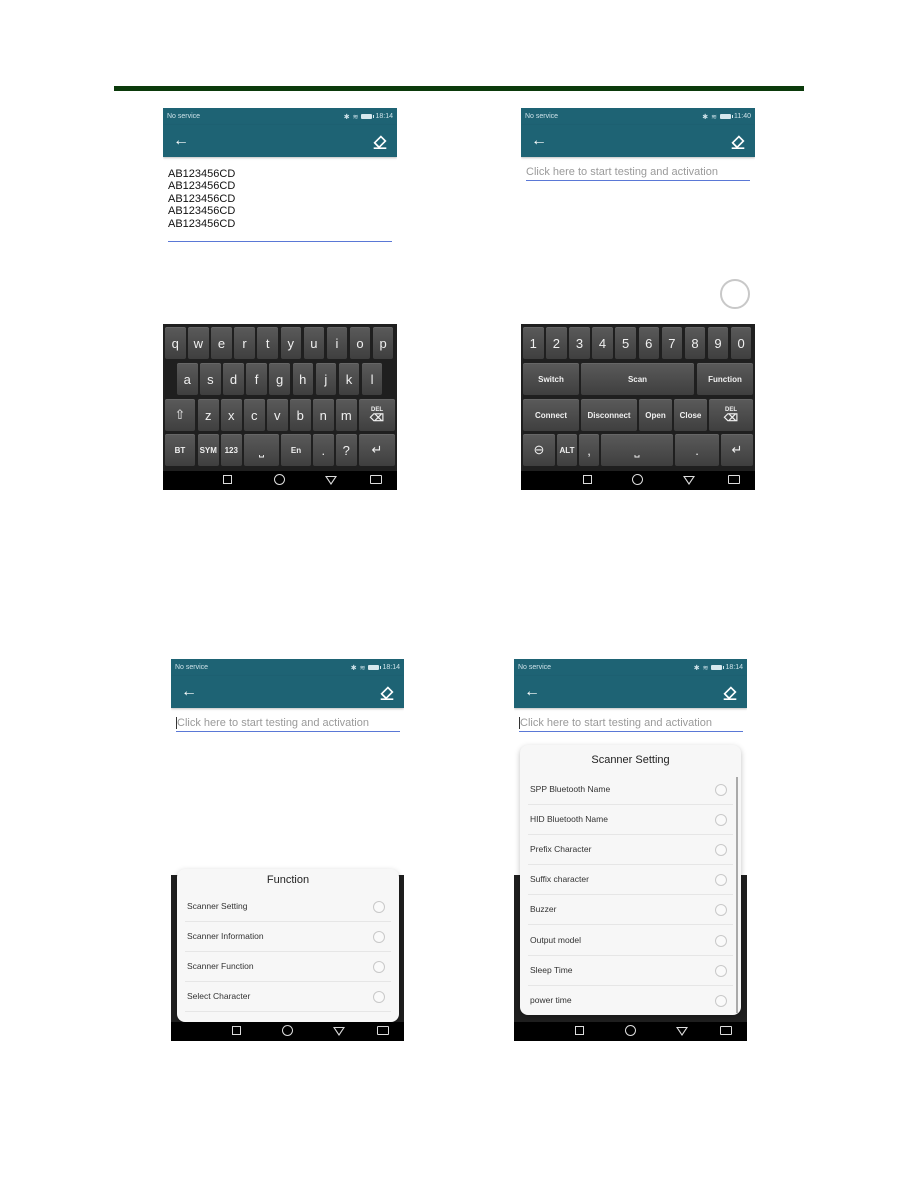 The height and width of the screenshot is (1188, 918). What do you see at coordinates (533, 343) in the screenshot?
I see `key-1: 1` at bounding box center [533, 343].